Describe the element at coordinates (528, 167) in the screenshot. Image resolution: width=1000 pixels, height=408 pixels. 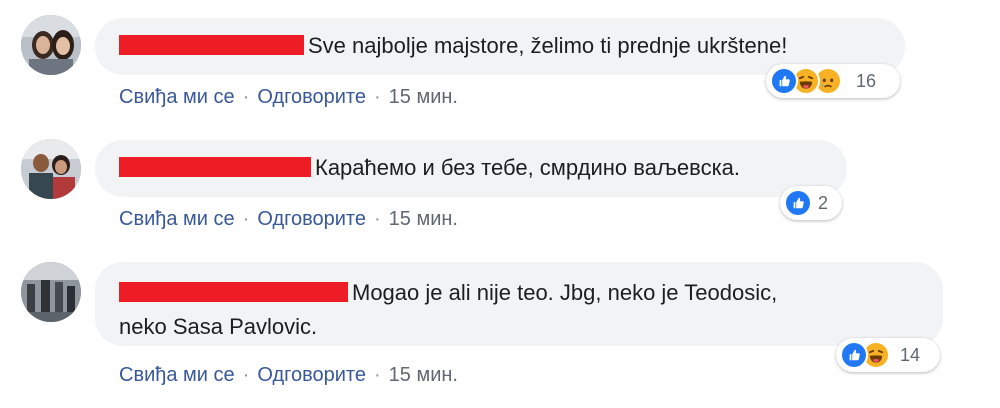
I see `comment-text: Караћемо и без тебе, смрдино ваљевска.` at that location.